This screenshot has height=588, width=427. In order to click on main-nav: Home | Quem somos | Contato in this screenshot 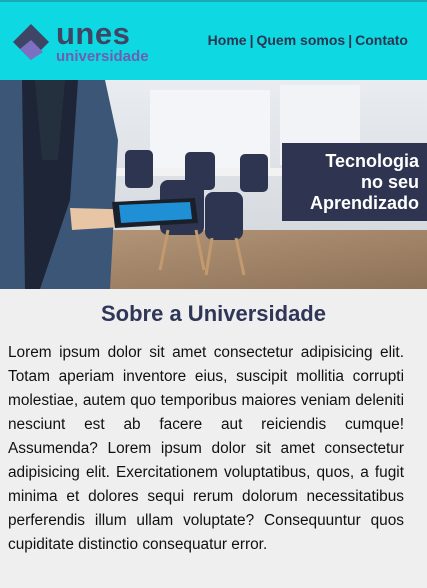, I will do `click(308, 40)`.